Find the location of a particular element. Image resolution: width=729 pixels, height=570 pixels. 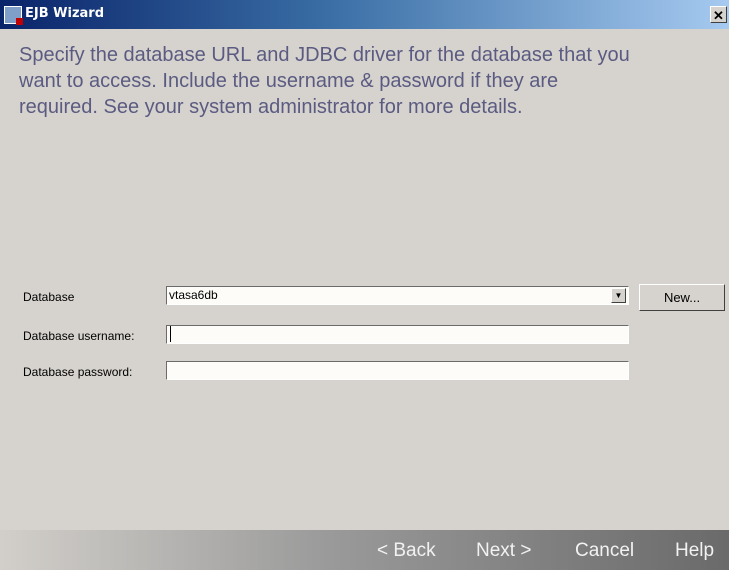

database-label: Database is located at coordinates (49, 297).